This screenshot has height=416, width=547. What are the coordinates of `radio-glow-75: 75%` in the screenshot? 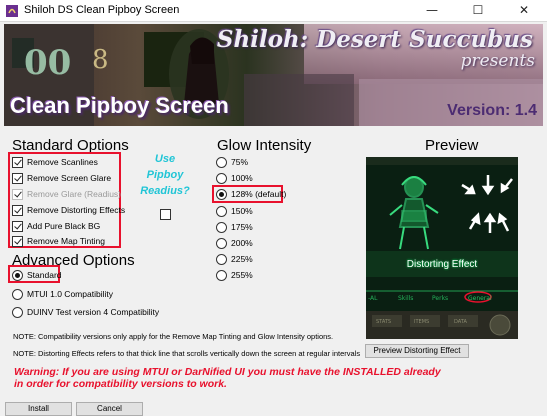 It's located at (232, 162).